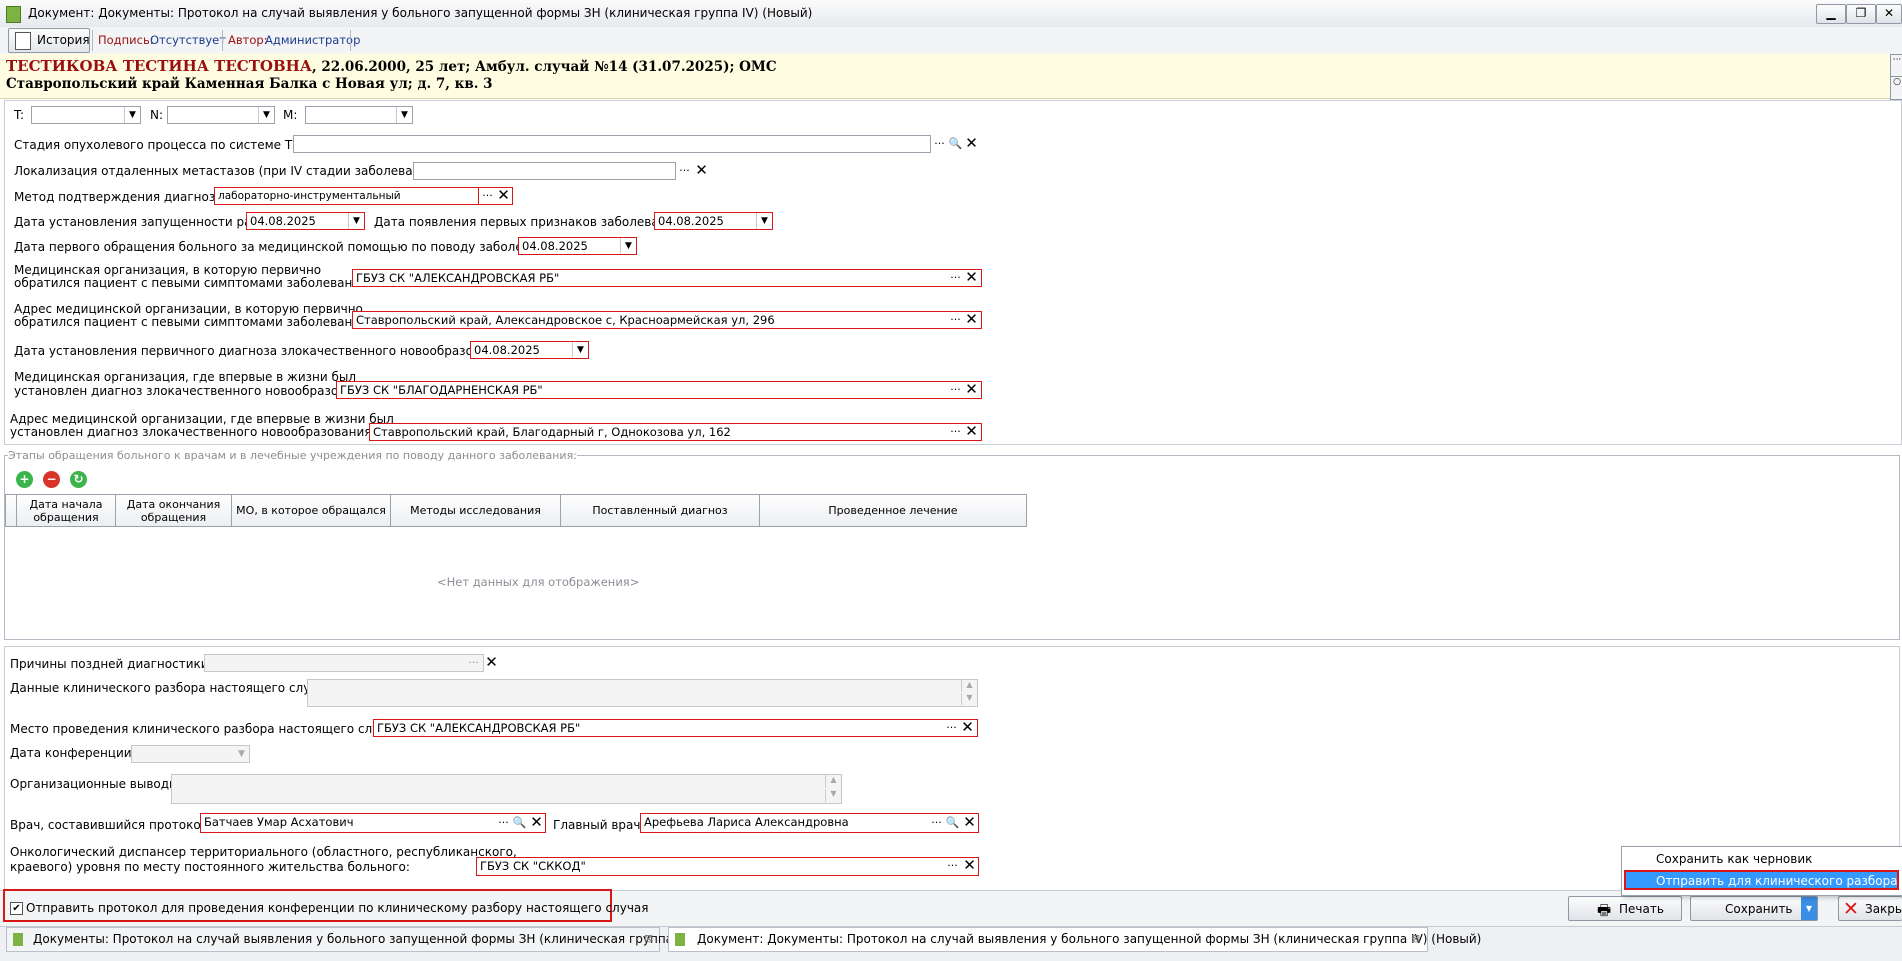 This screenshot has width=1902, height=961. What do you see at coordinates (642, 693) in the screenshot?
I see `clinical-data-field` at bounding box center [642, 693].